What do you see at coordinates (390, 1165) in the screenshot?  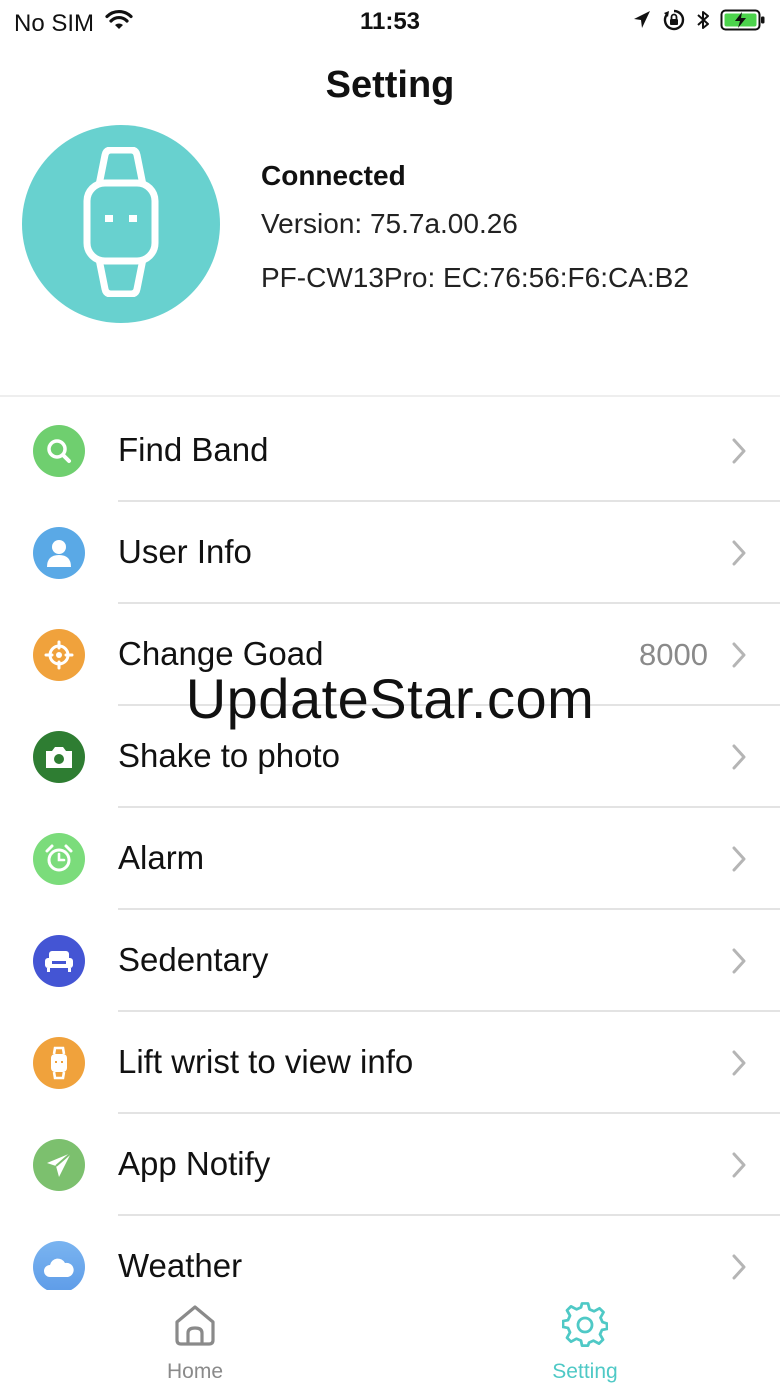 I see `menu-item-app-notify: App Notify` at bounding box center [390, 1165].